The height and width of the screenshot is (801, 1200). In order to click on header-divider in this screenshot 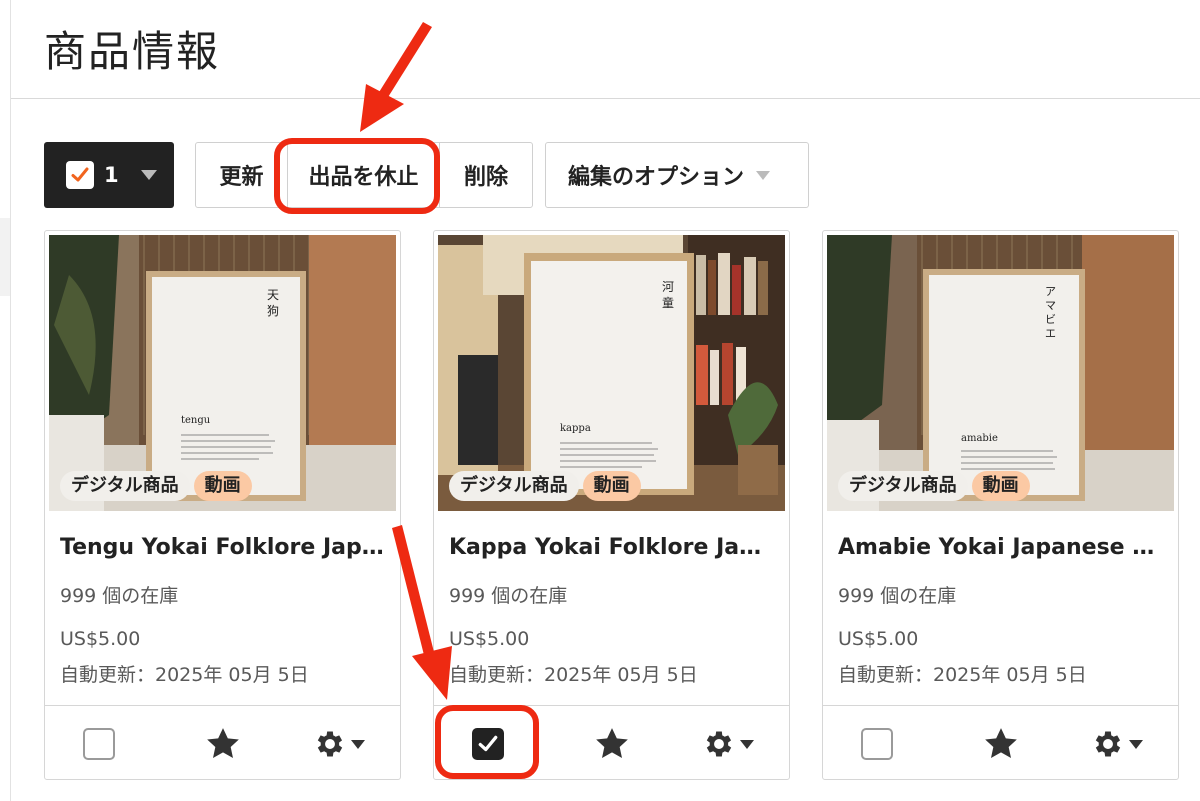, I will do `click(605, 98)`.